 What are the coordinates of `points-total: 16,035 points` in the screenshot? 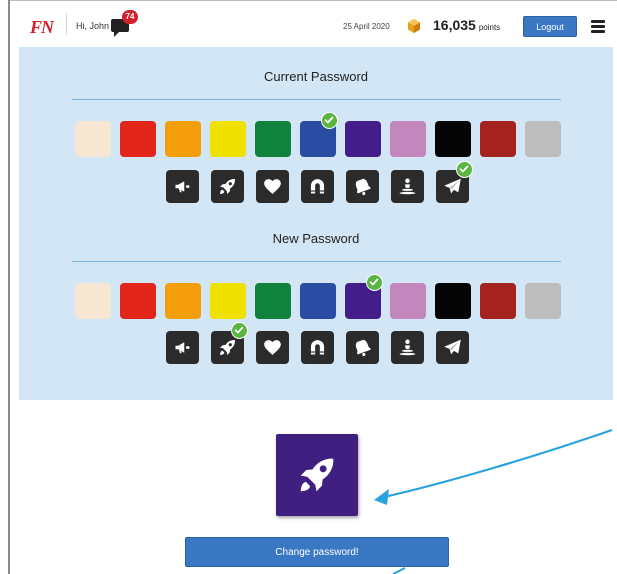 It's located at (466, 25).